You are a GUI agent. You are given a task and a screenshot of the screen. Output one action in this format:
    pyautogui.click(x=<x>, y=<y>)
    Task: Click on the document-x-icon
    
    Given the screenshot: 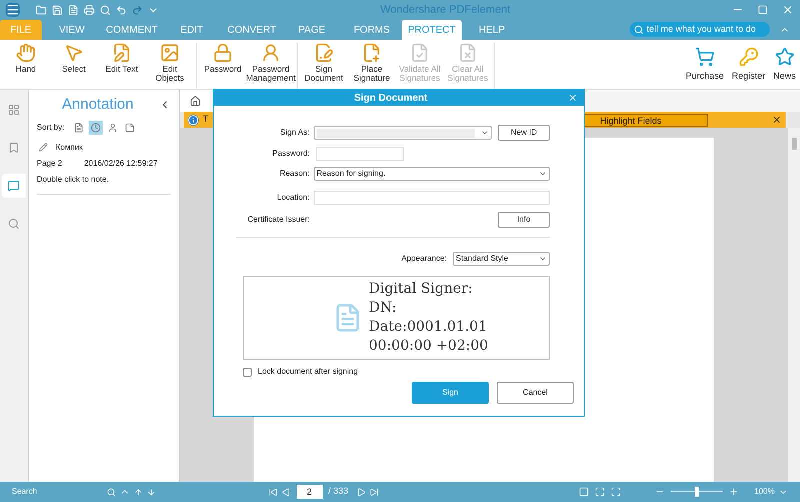 What is the action you would take?
    pyautogui.click(x=468, y=53)
    